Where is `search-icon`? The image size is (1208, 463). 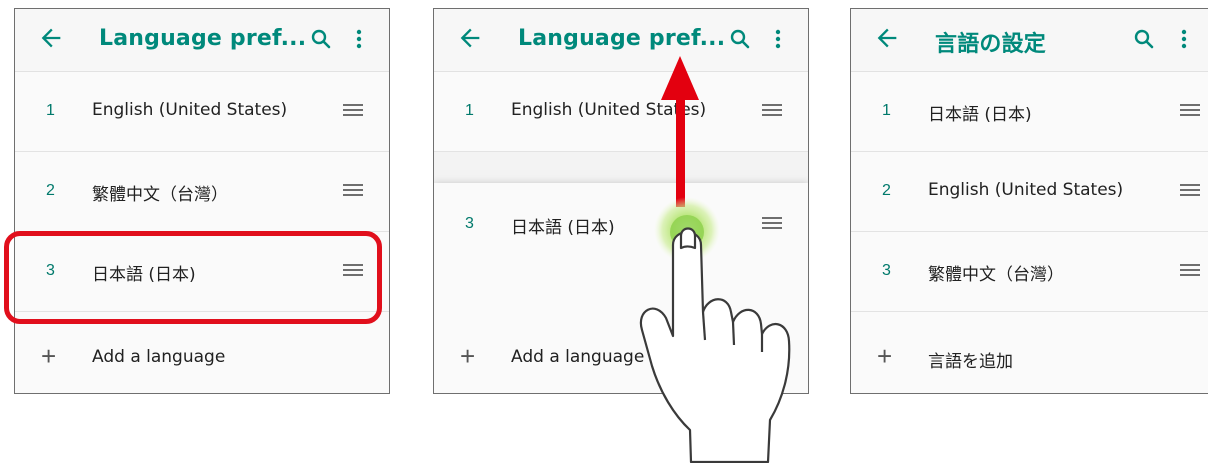 search-icon is located at coordinates (1144, 39).